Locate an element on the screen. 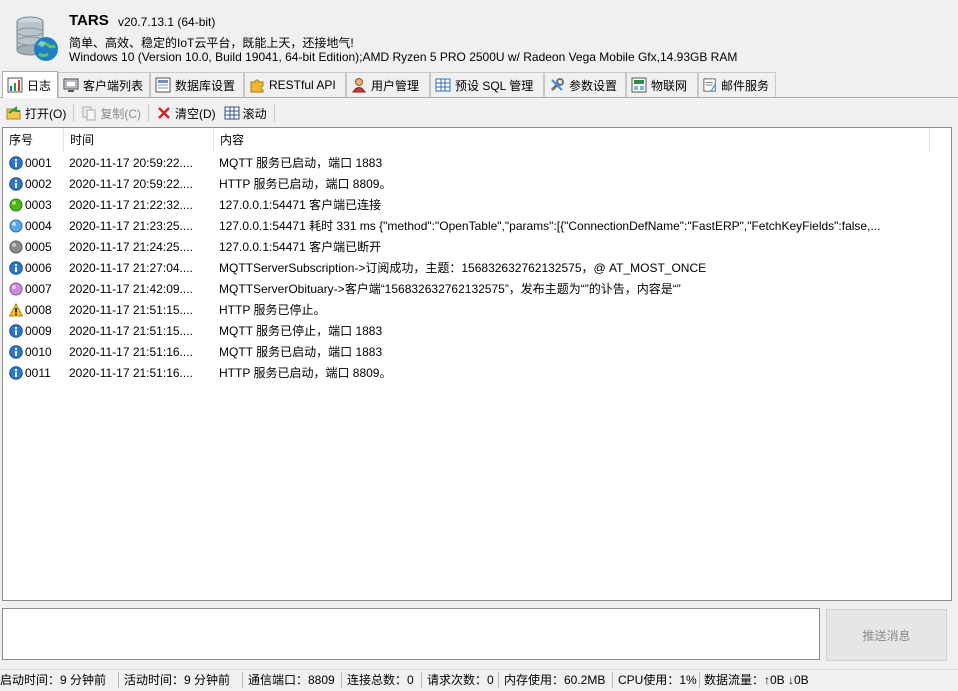 Image resolution: width=958 pixels, height=691 pixels. list-header: 序号 时间 内容 is located at coordinates (477, 140).